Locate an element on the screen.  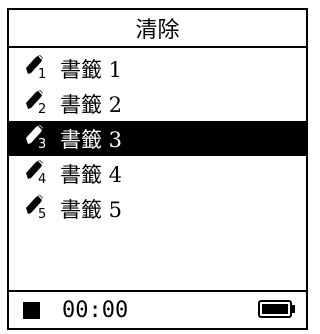
bookmark-pen-icon: 2 is located at coordinates (39, 104).